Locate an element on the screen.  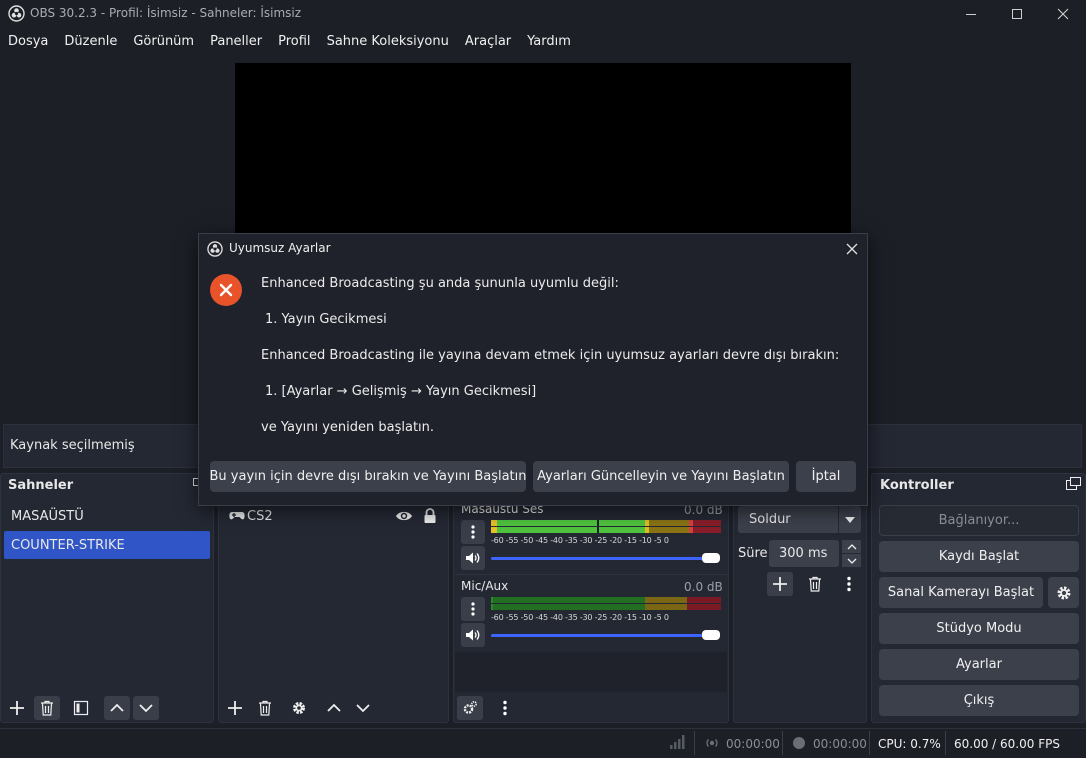
scene-label: COUNTER-STRIKE is located at coordinates (68, 545).